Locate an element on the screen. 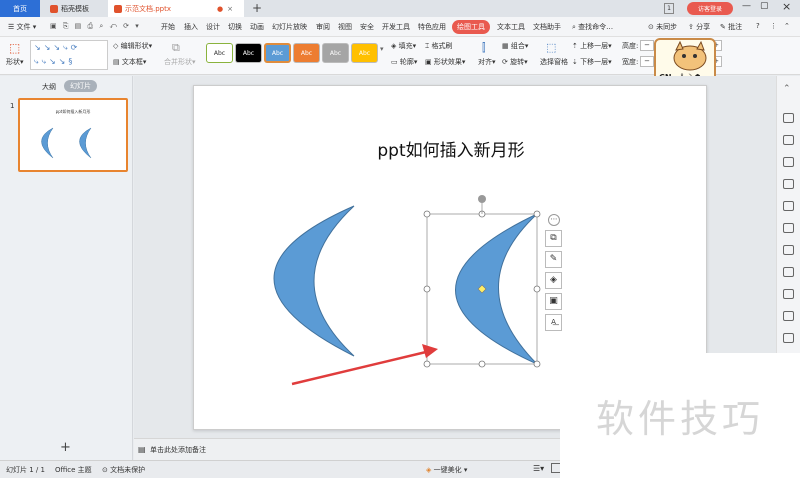 Image resolution: width=800 pixels, height=478 pixels. sidebar-library-icon is located at coordinates (788, 316).